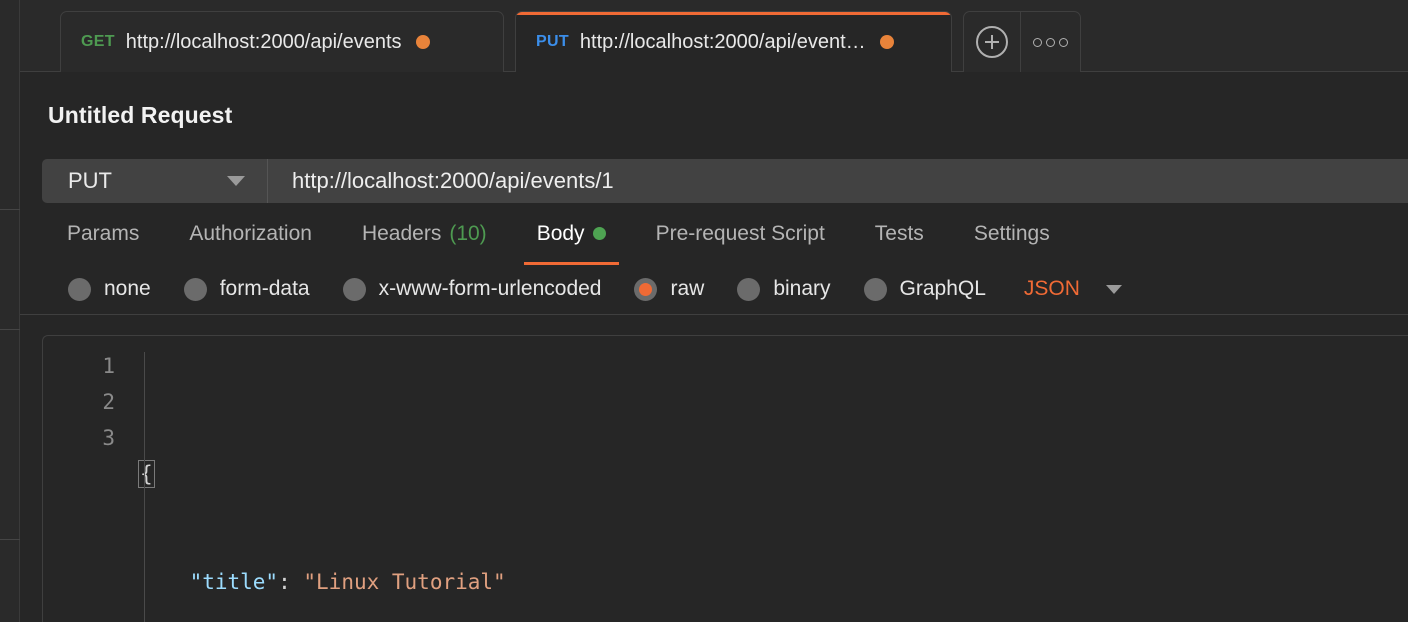  I want to click on url-input: http://localhost:2000/api/events/1, so click(838, 181).